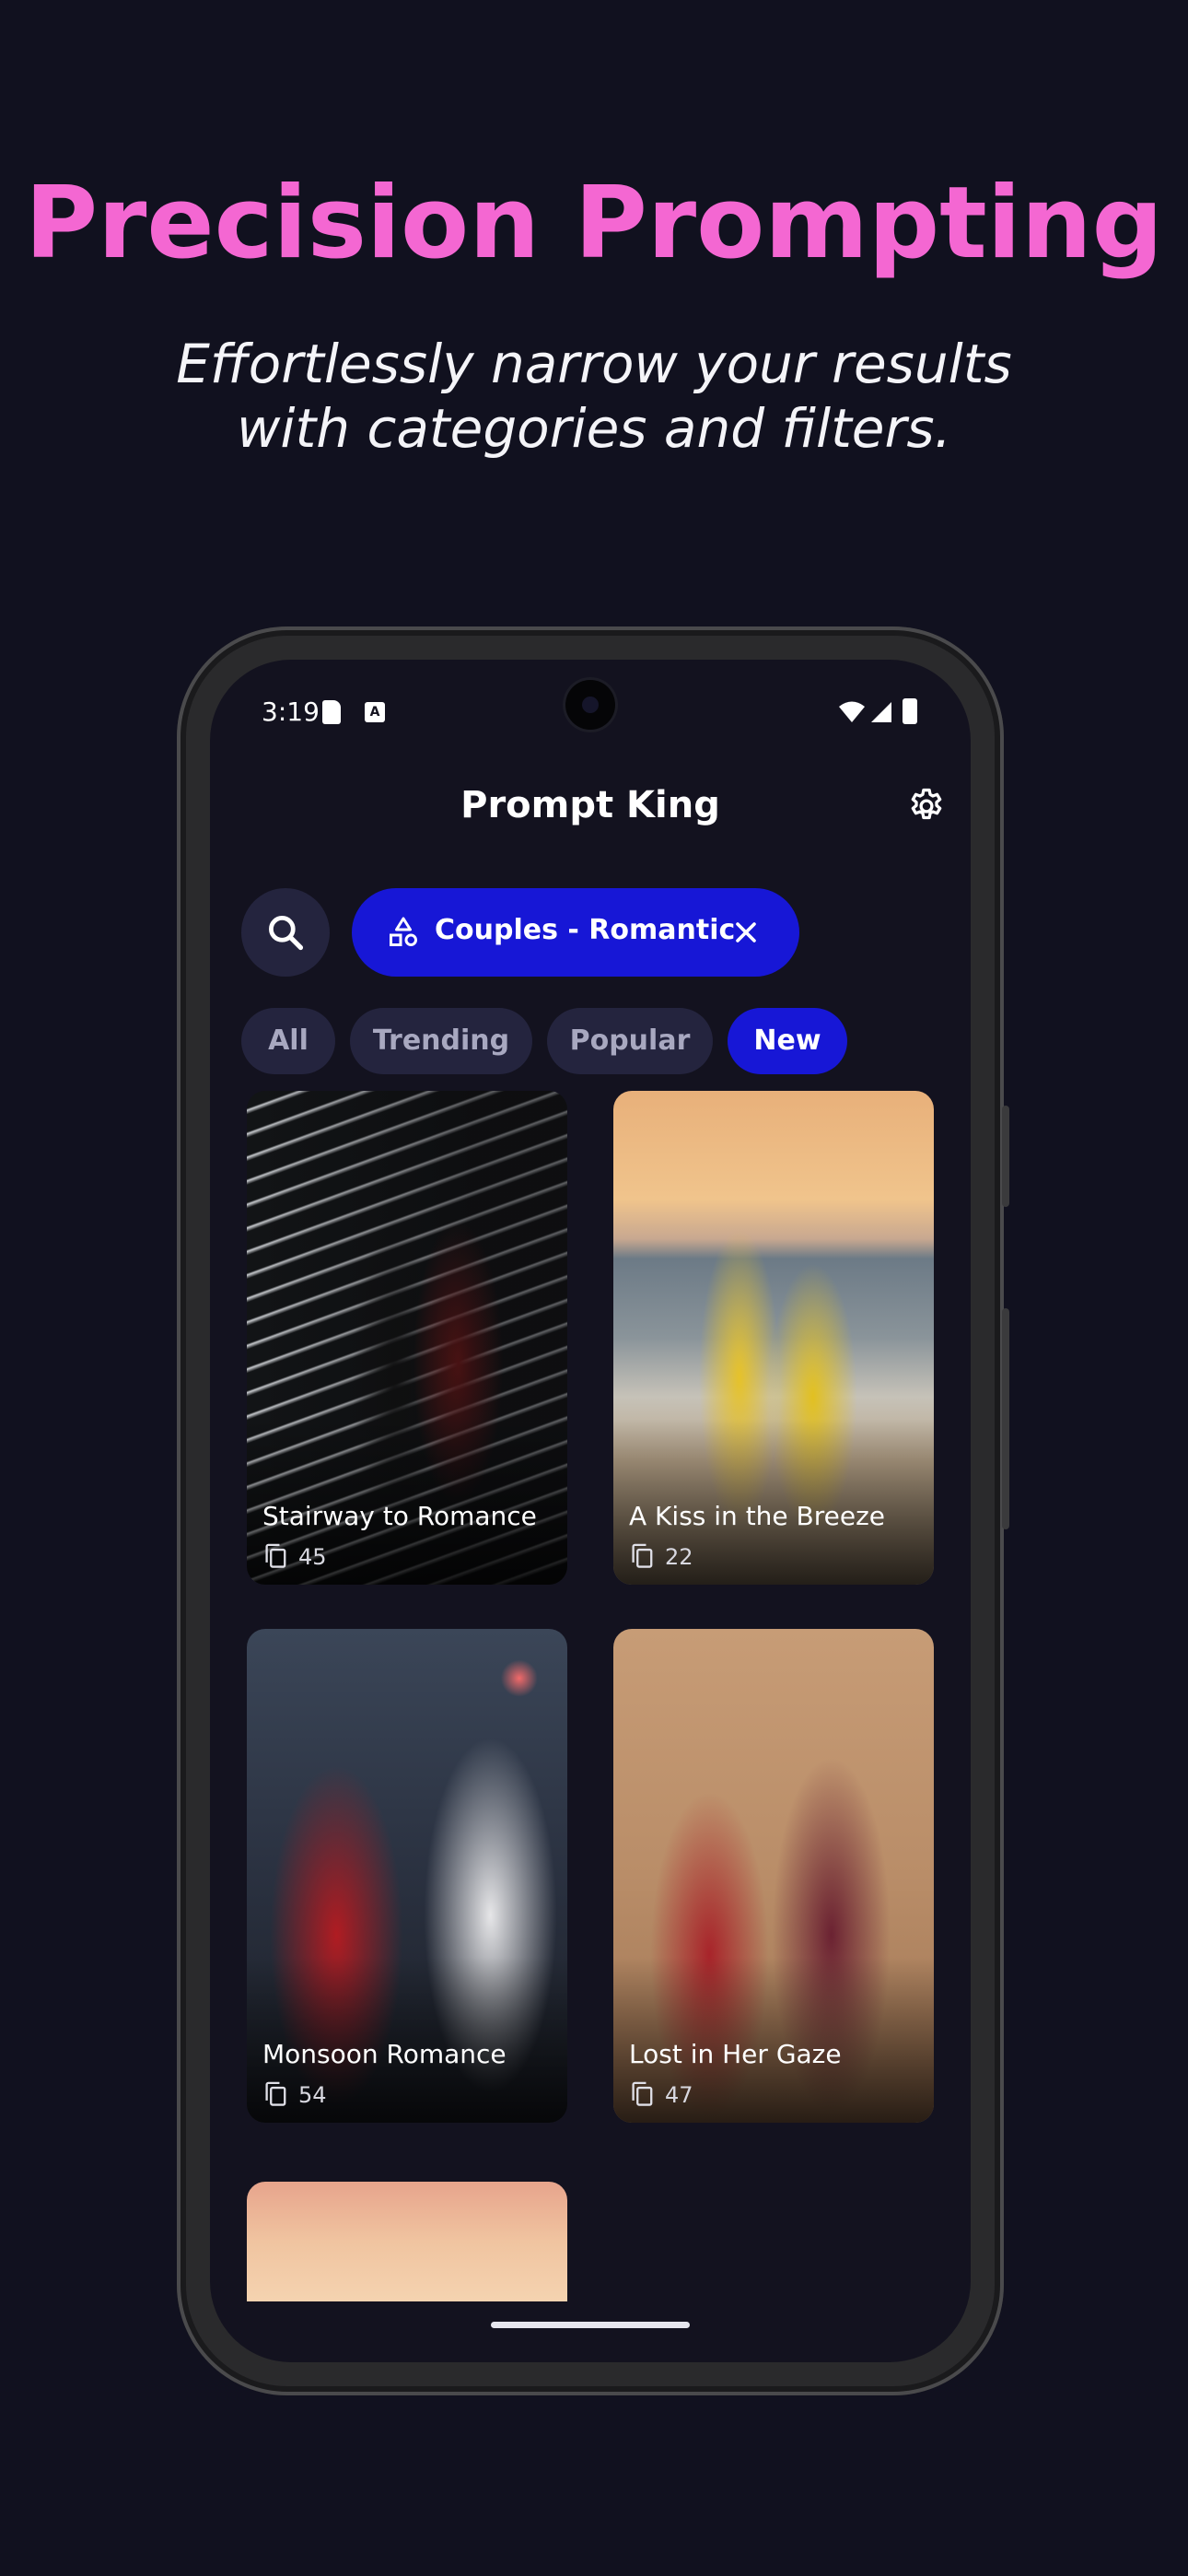 The height and width of the screenshot is (2576, 1188). Describe the element at coordinates (407, 1876) in the screenshot. I see `prompt-card: Monsoon Romance 54` at that location.